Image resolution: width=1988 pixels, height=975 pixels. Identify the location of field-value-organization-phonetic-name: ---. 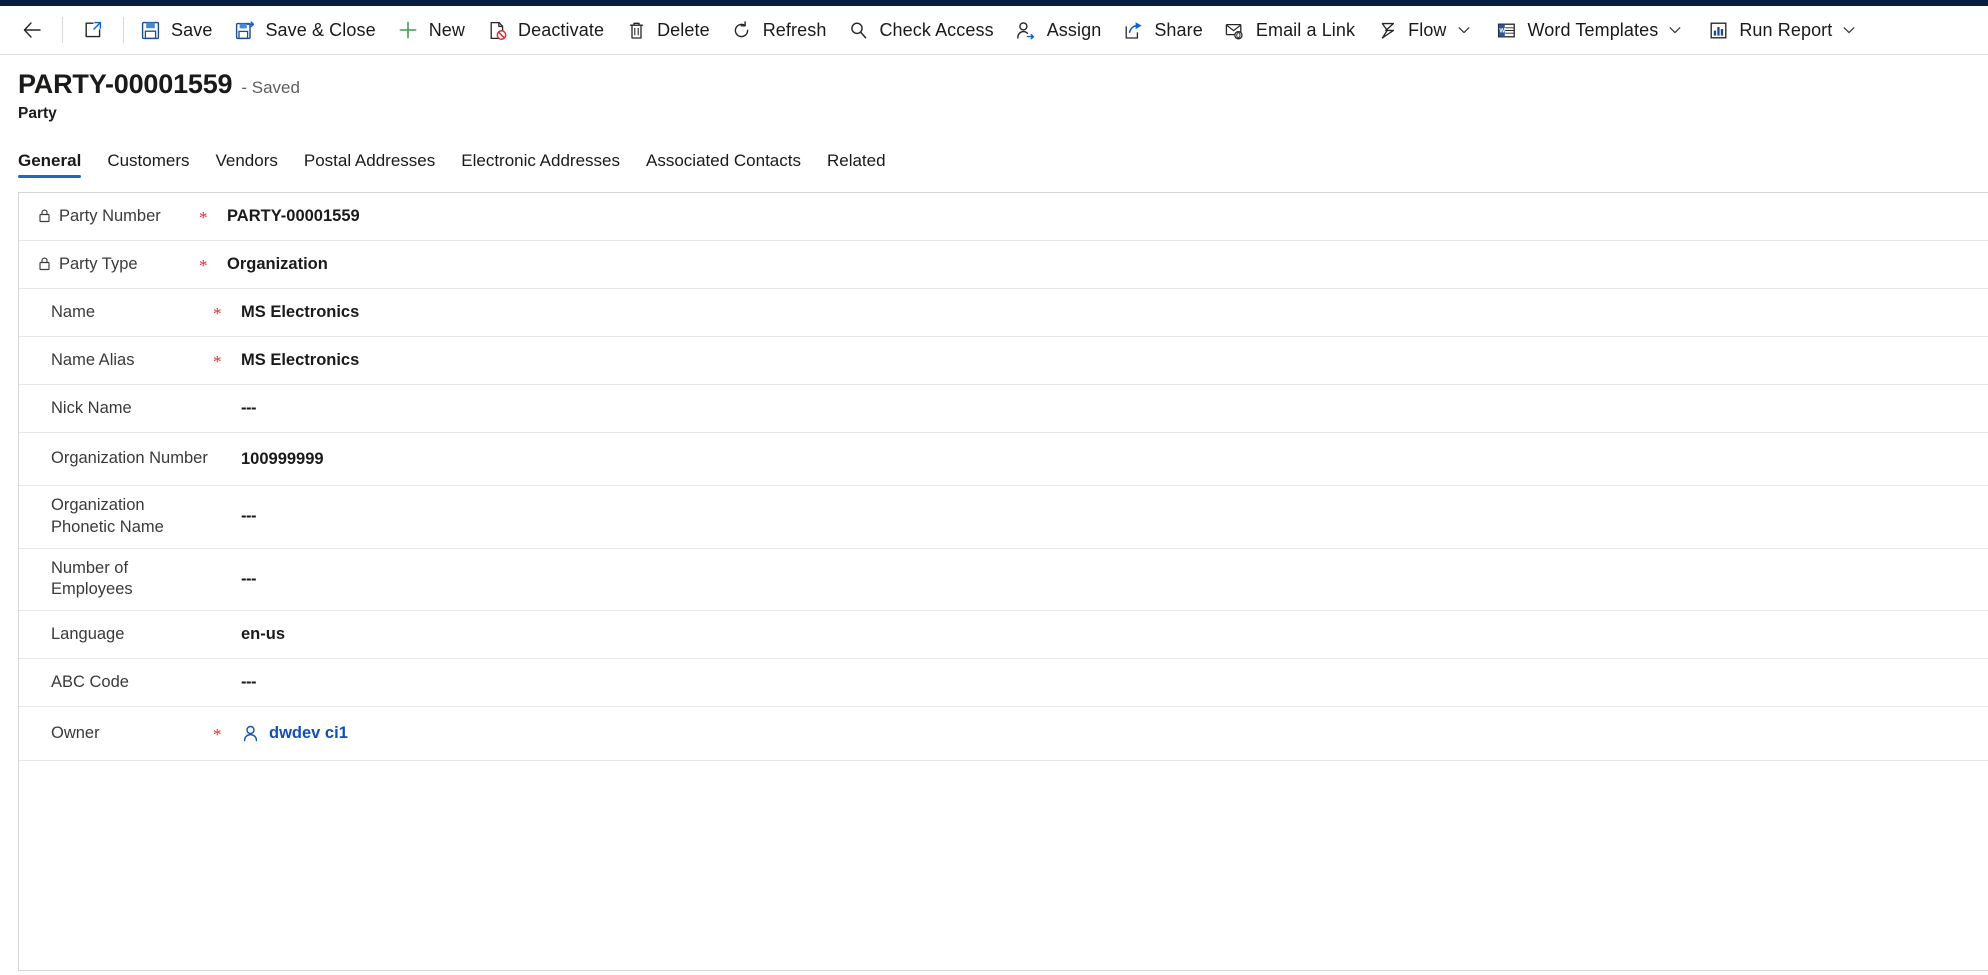
(1114, 516).